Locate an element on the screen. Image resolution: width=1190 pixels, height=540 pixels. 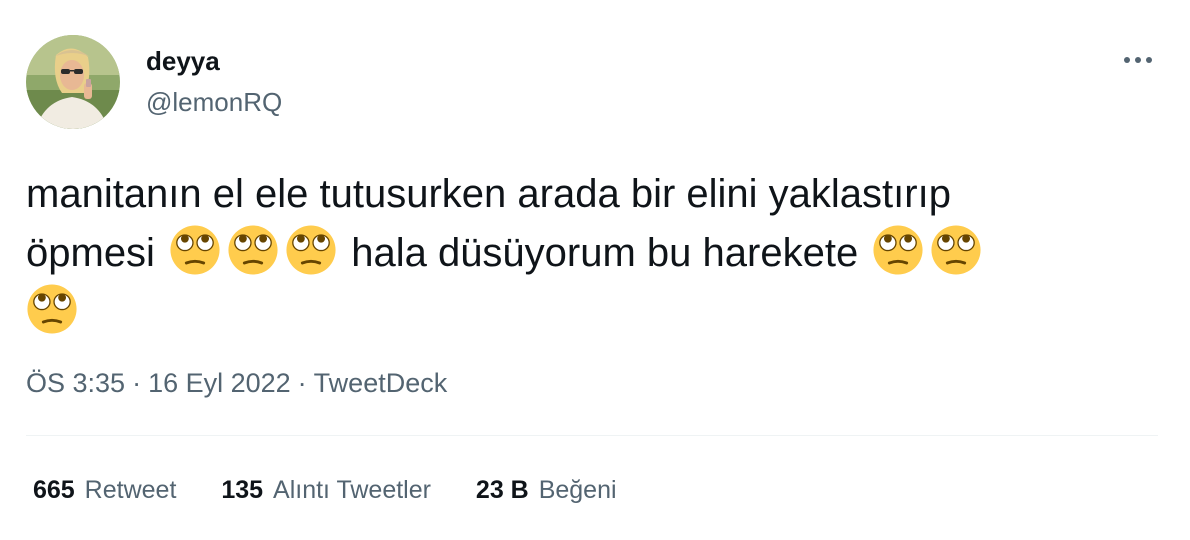
retweets-label: Retweet is located at coordinates (130, 490).